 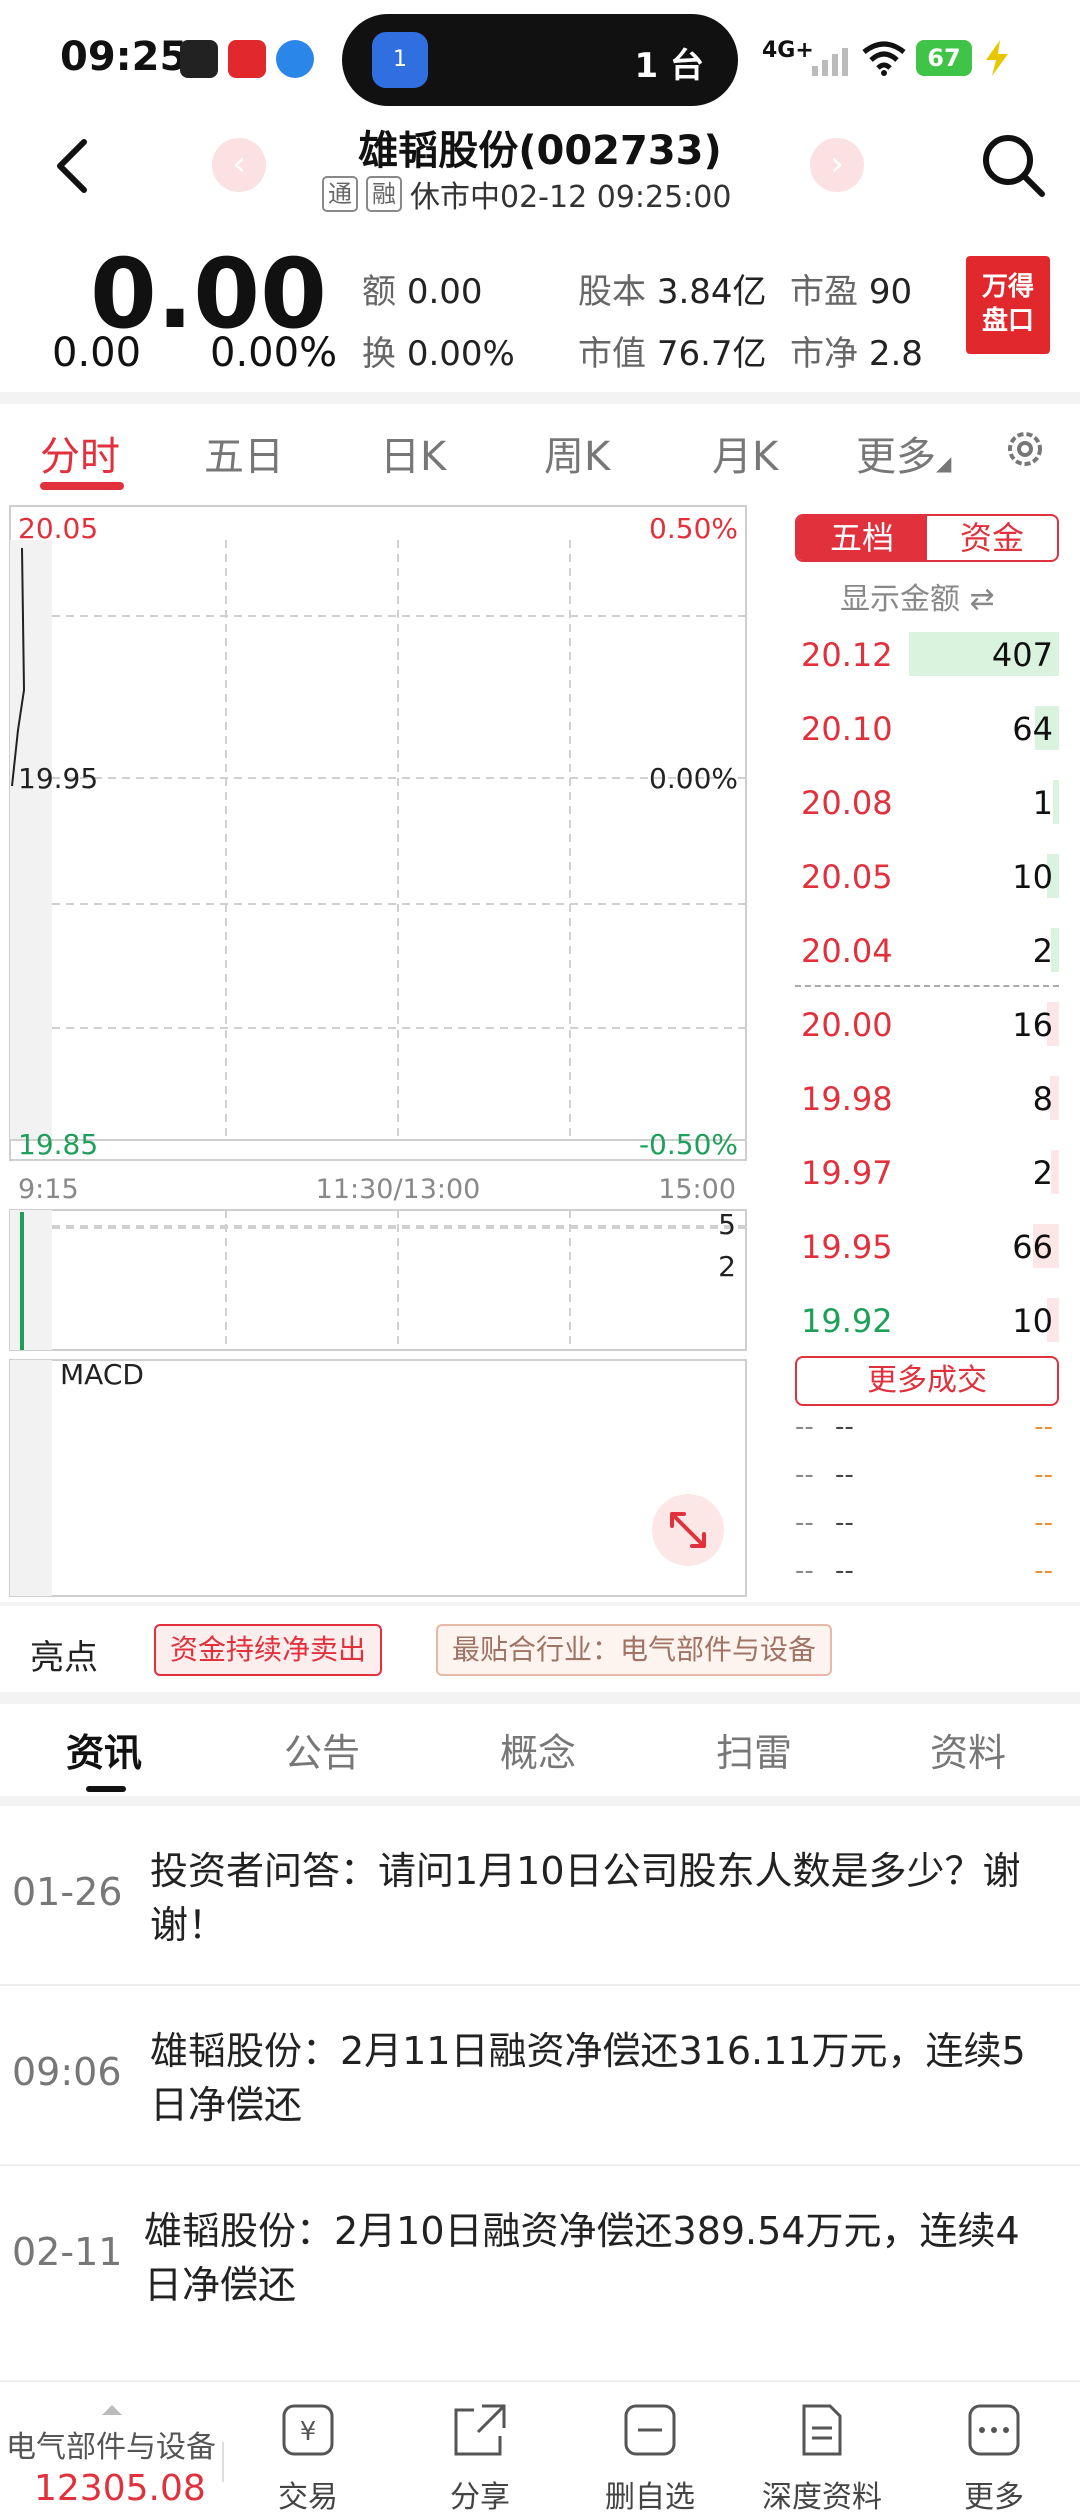 What do you see at coordinates (268, 1650) in the screenshot?
I see `highlight-tag-fund-outflow: 资金持续净卖出` at bounding box center [268, 1650].